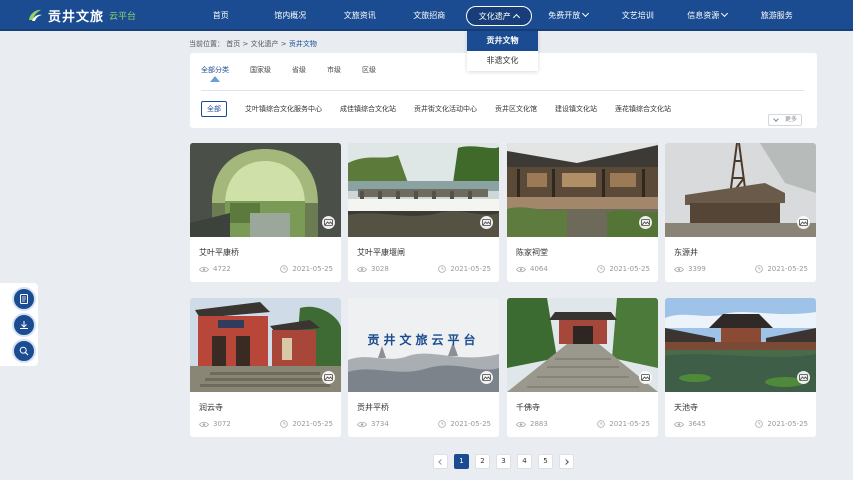 The height and width of the screenshot is (480, 853). What do you see at coordinates (266, 425) in the screenshot?
I see `card-meta: 3072 2021-05-25` at bounding box center [266, 425].